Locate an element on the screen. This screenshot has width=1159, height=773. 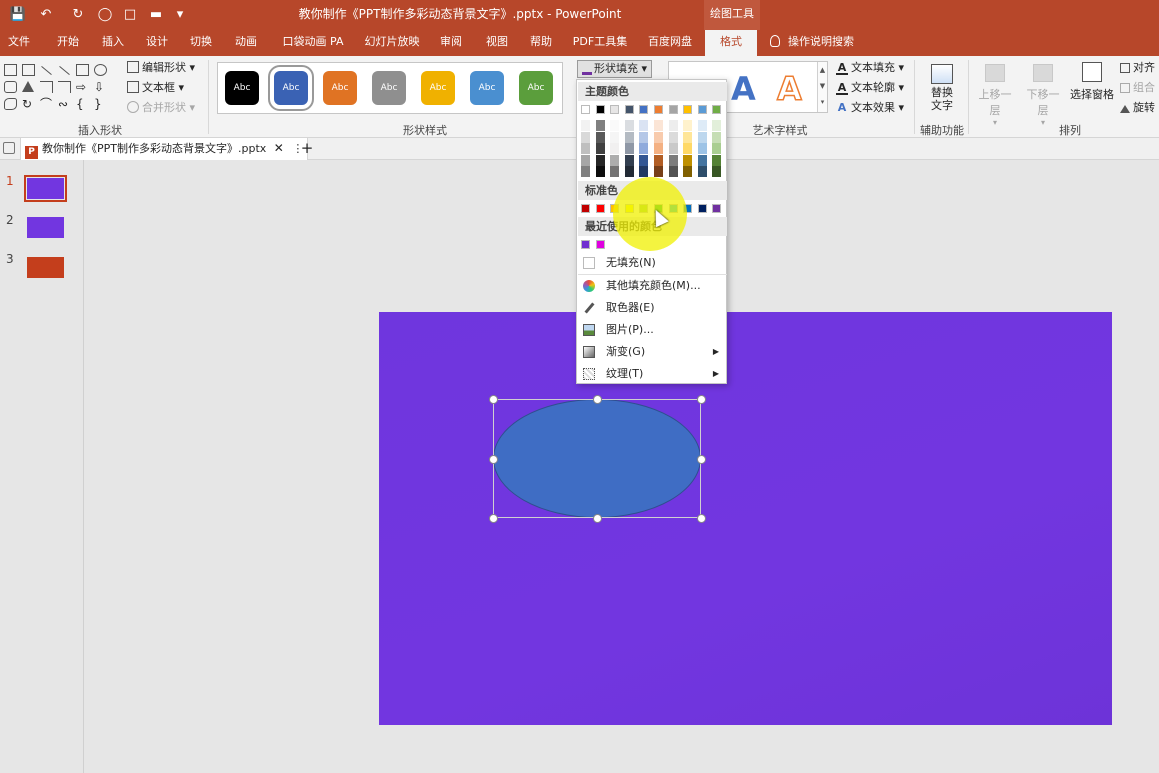
brace-left-shape-icon: { is located at coordinates (82, 104).